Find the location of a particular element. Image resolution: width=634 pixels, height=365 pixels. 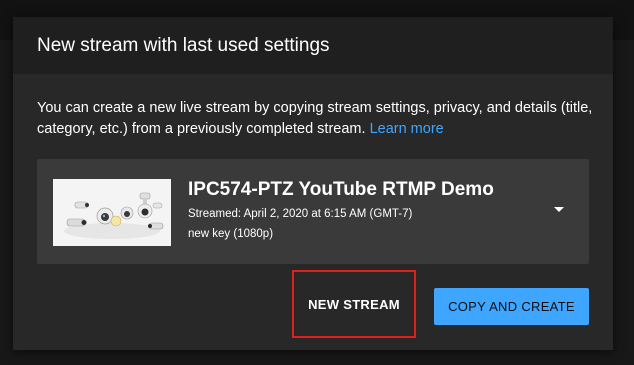

chevron-down-icon is located at coordinates (559, 209).